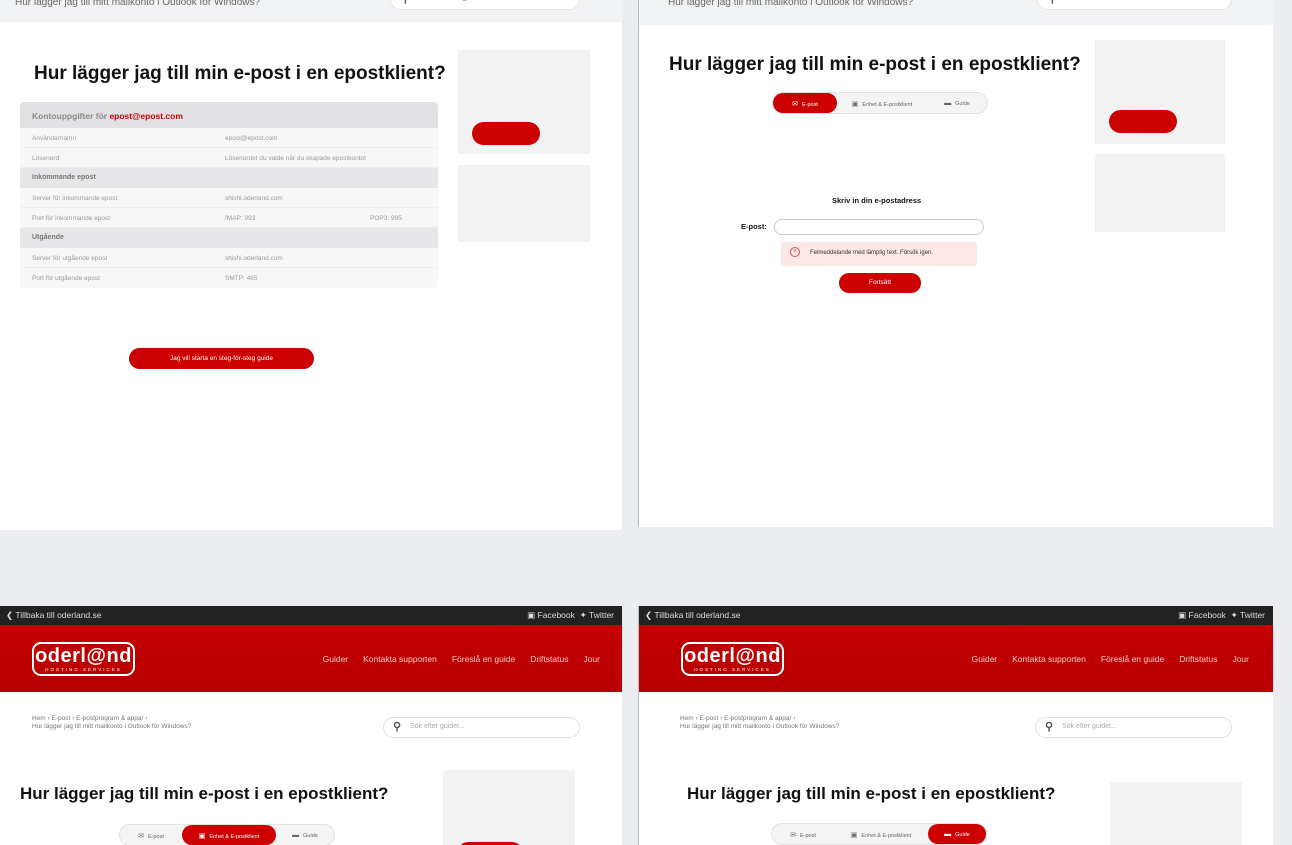 Image resolution: width=1292 pixels, height=845 pixels. What do you see at coordinates (241, 278) in the screenshot?
I see `row-value: SMTP: 465` at bounding box center [241, 278].